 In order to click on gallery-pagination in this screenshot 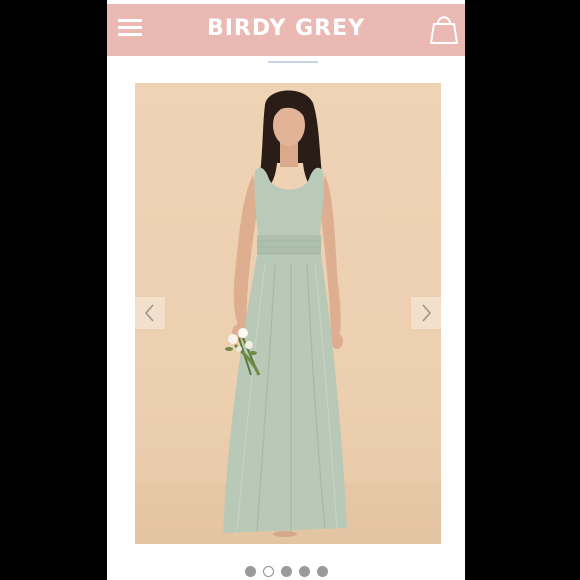, I will do `click(286, 571)`.